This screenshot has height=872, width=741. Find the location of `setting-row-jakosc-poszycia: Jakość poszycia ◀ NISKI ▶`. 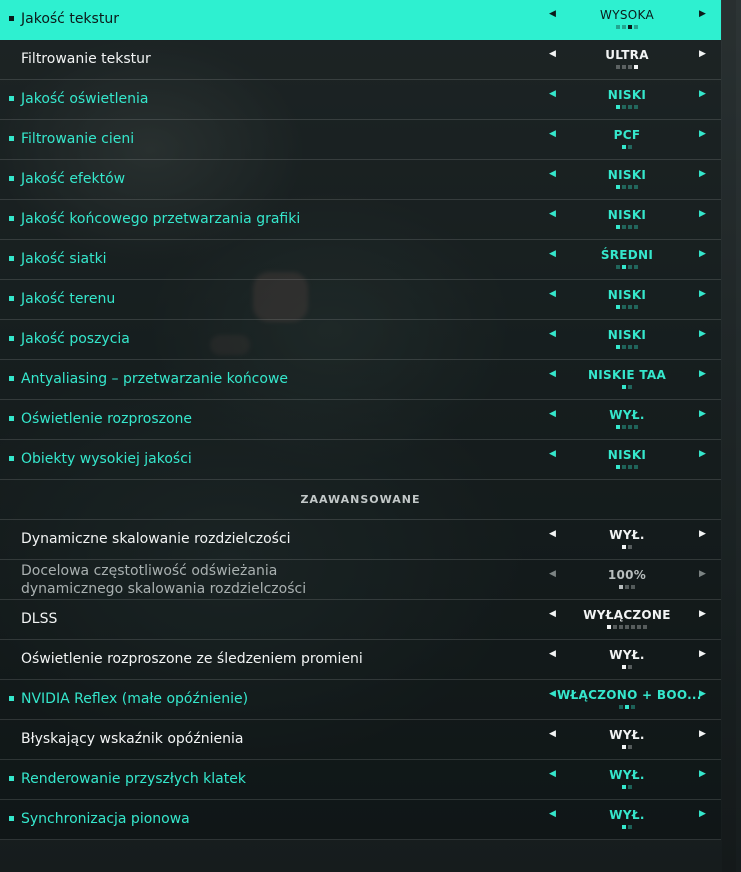

setting-row-jakosc-poszycia: Jakość poszycia ◀ NISKI ▶ is located at coordinates (360, 340).